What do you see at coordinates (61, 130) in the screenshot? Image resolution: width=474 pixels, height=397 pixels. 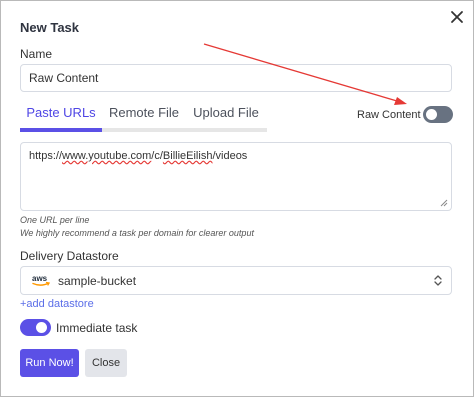 I see `active-tab-indicator` at bounding box center [61, 130].